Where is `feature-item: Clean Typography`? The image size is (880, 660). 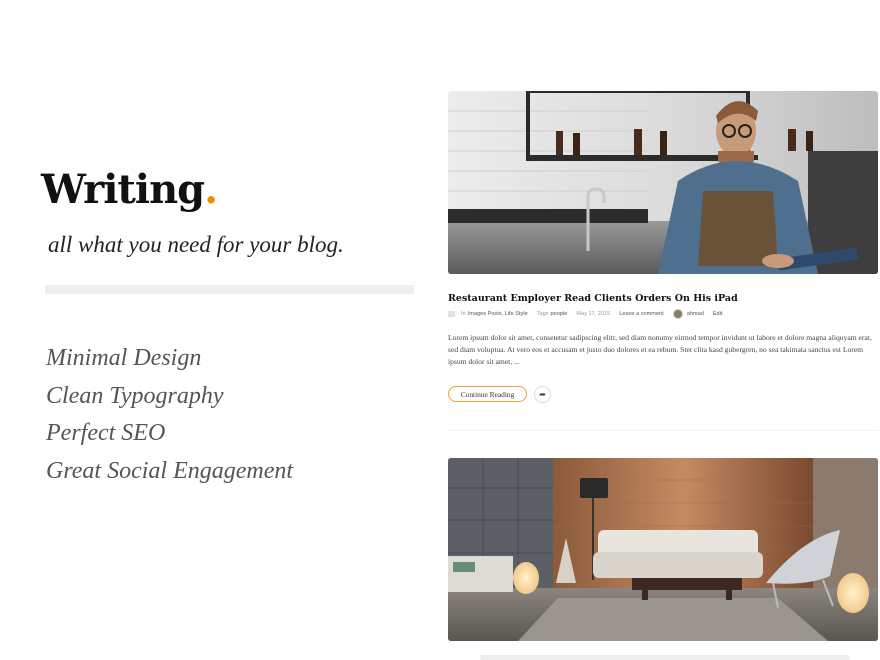
feature-item: Clean Typography is located at coordinates (135, 395).